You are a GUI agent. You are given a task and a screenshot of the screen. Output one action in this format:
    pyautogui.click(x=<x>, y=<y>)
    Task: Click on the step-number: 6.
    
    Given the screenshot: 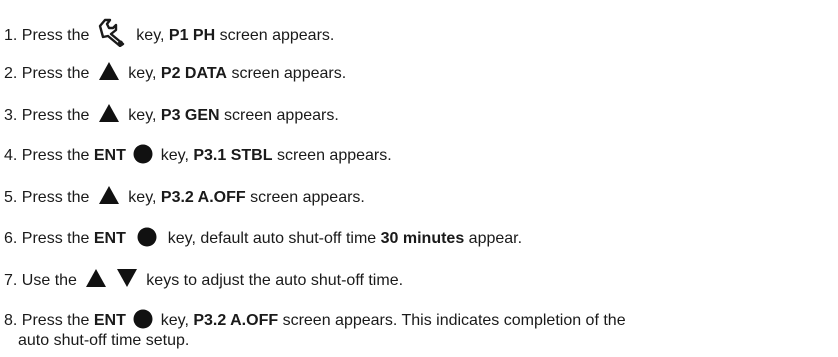 What is the action you would take?
    pyautogui.click(x=11, y=239)
    